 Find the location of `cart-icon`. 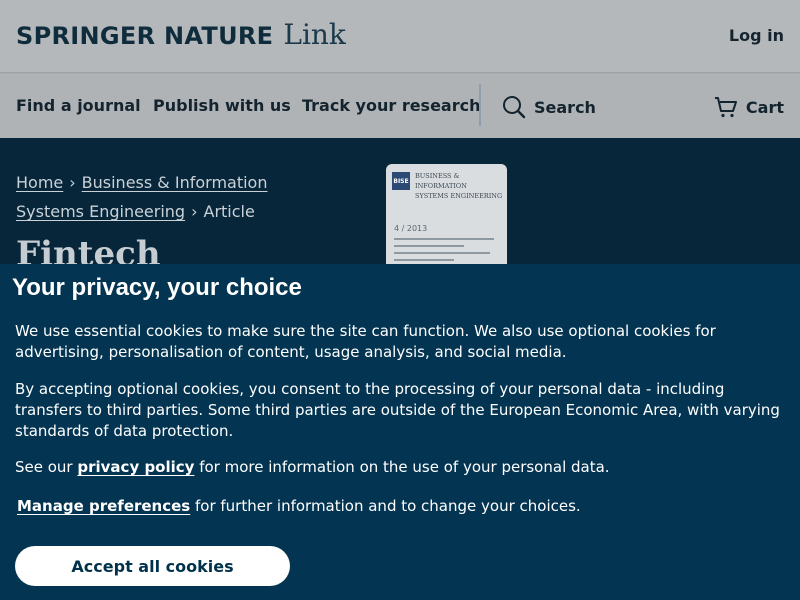

cart-icon is located at coordinates (726, 107).